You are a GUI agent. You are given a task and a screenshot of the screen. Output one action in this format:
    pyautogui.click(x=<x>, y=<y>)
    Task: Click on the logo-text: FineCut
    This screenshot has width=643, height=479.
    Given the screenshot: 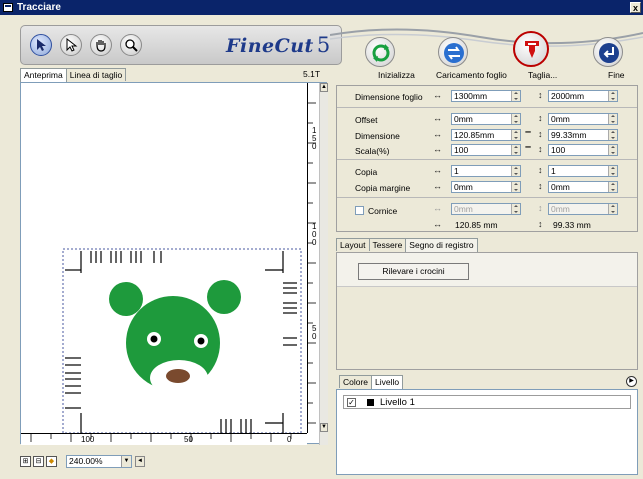 What is the action you would take?
    pyautogui.click(x=270, y=46)
    